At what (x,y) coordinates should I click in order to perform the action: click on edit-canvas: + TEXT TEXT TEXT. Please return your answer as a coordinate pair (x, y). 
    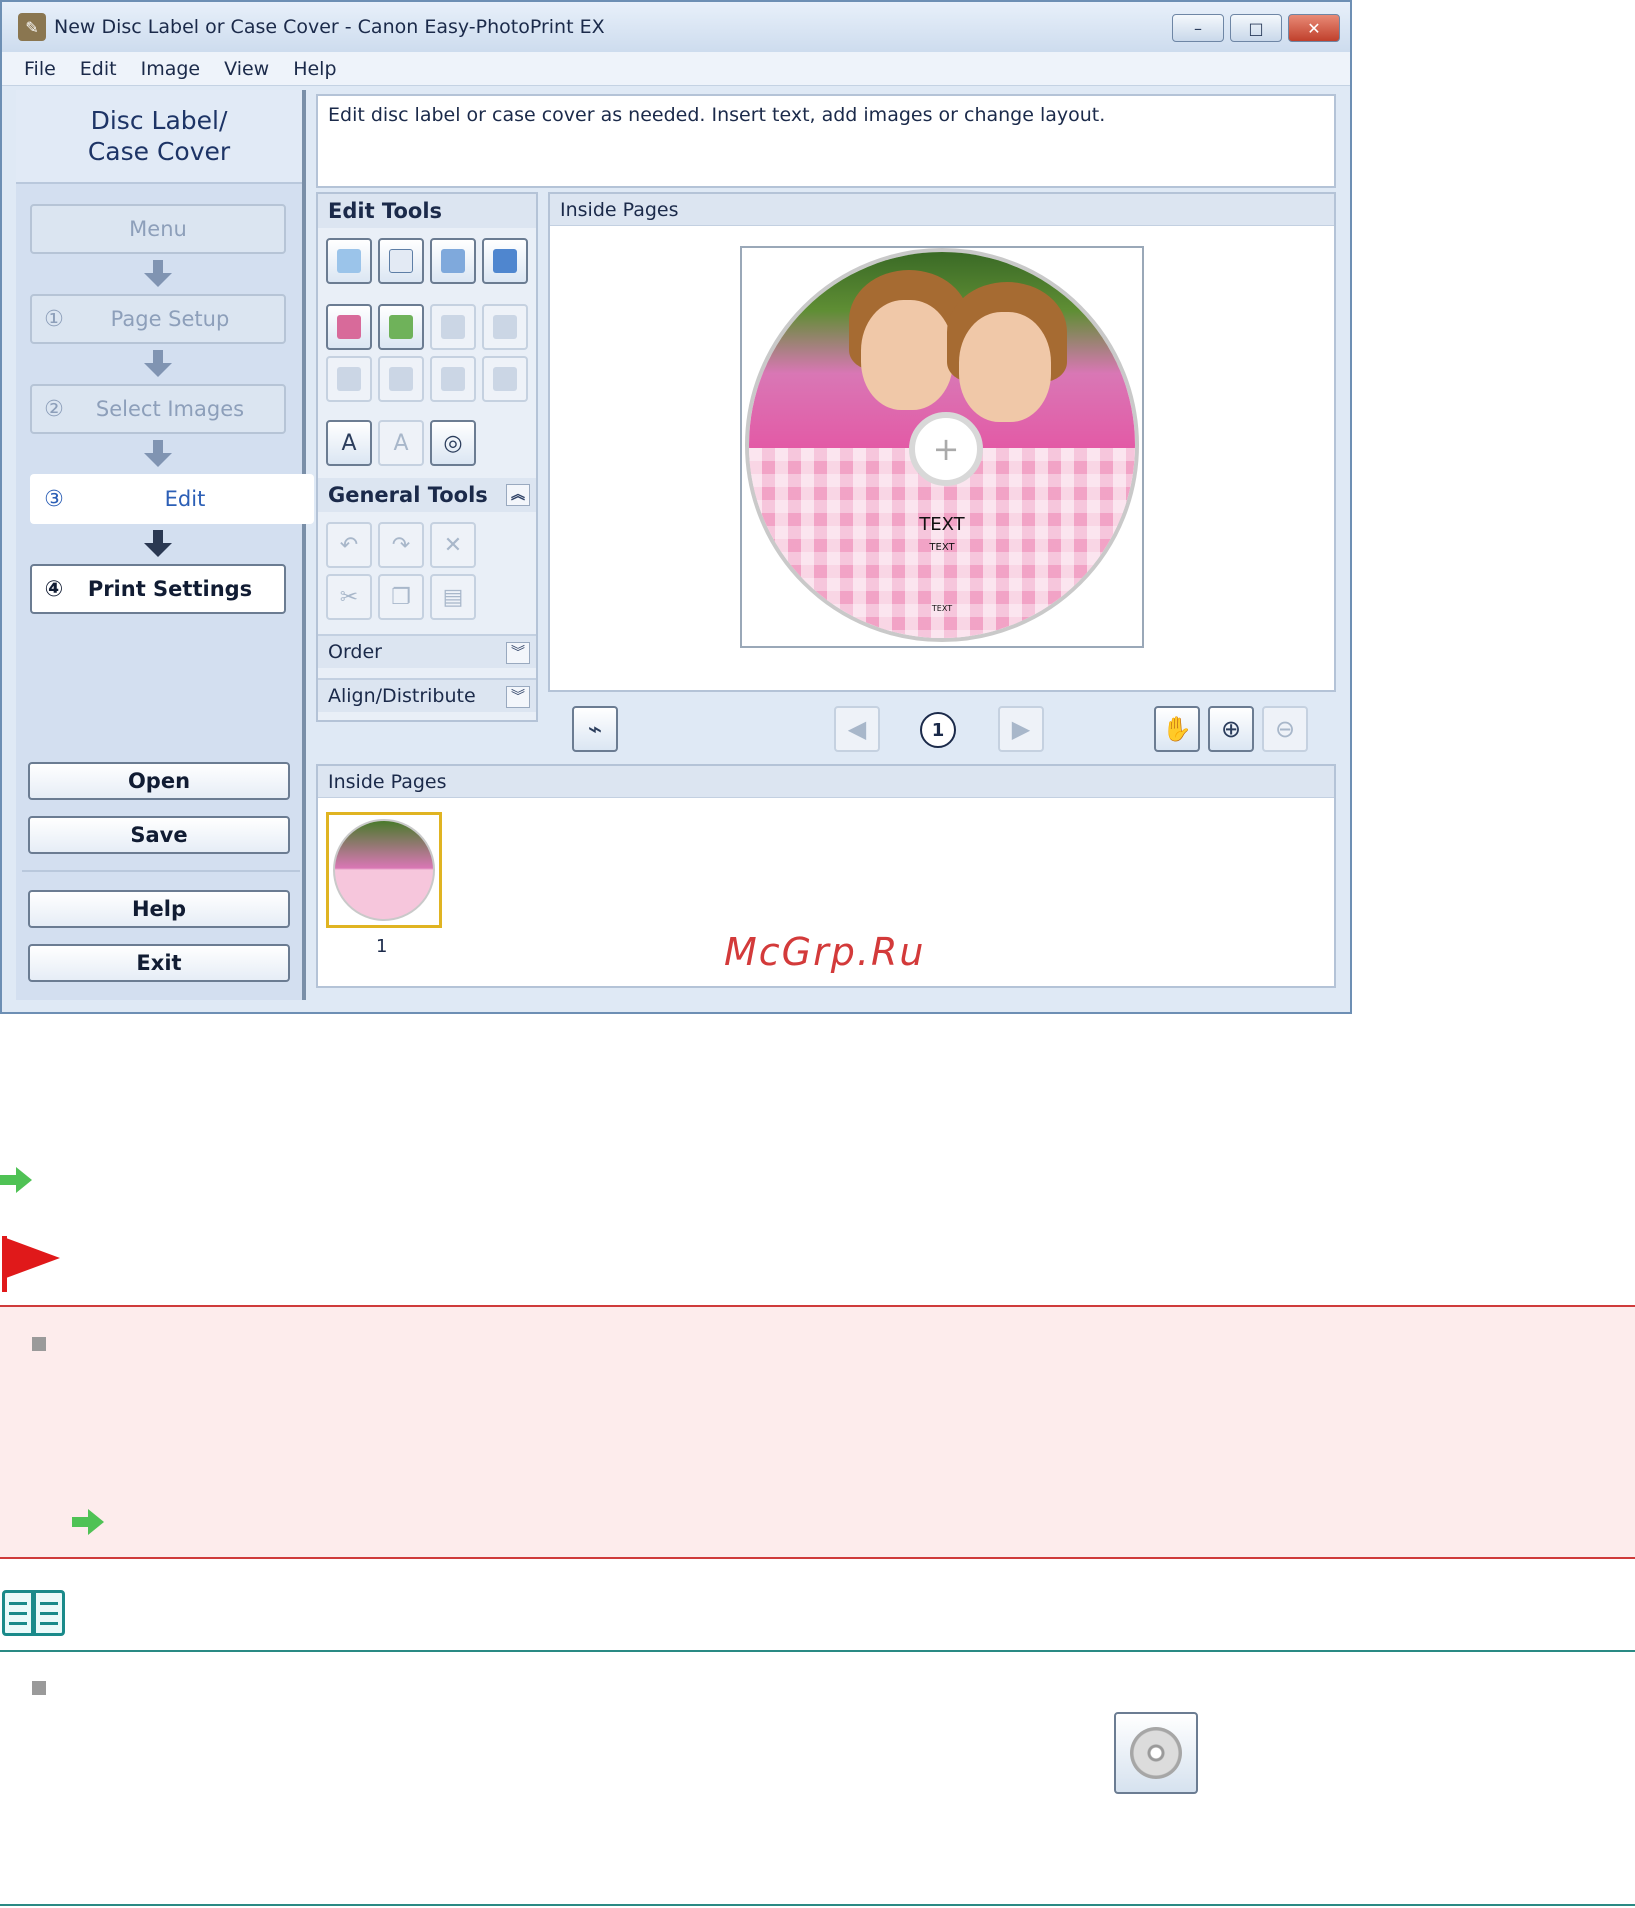
    Looking at the image, I should click on (942, 447).